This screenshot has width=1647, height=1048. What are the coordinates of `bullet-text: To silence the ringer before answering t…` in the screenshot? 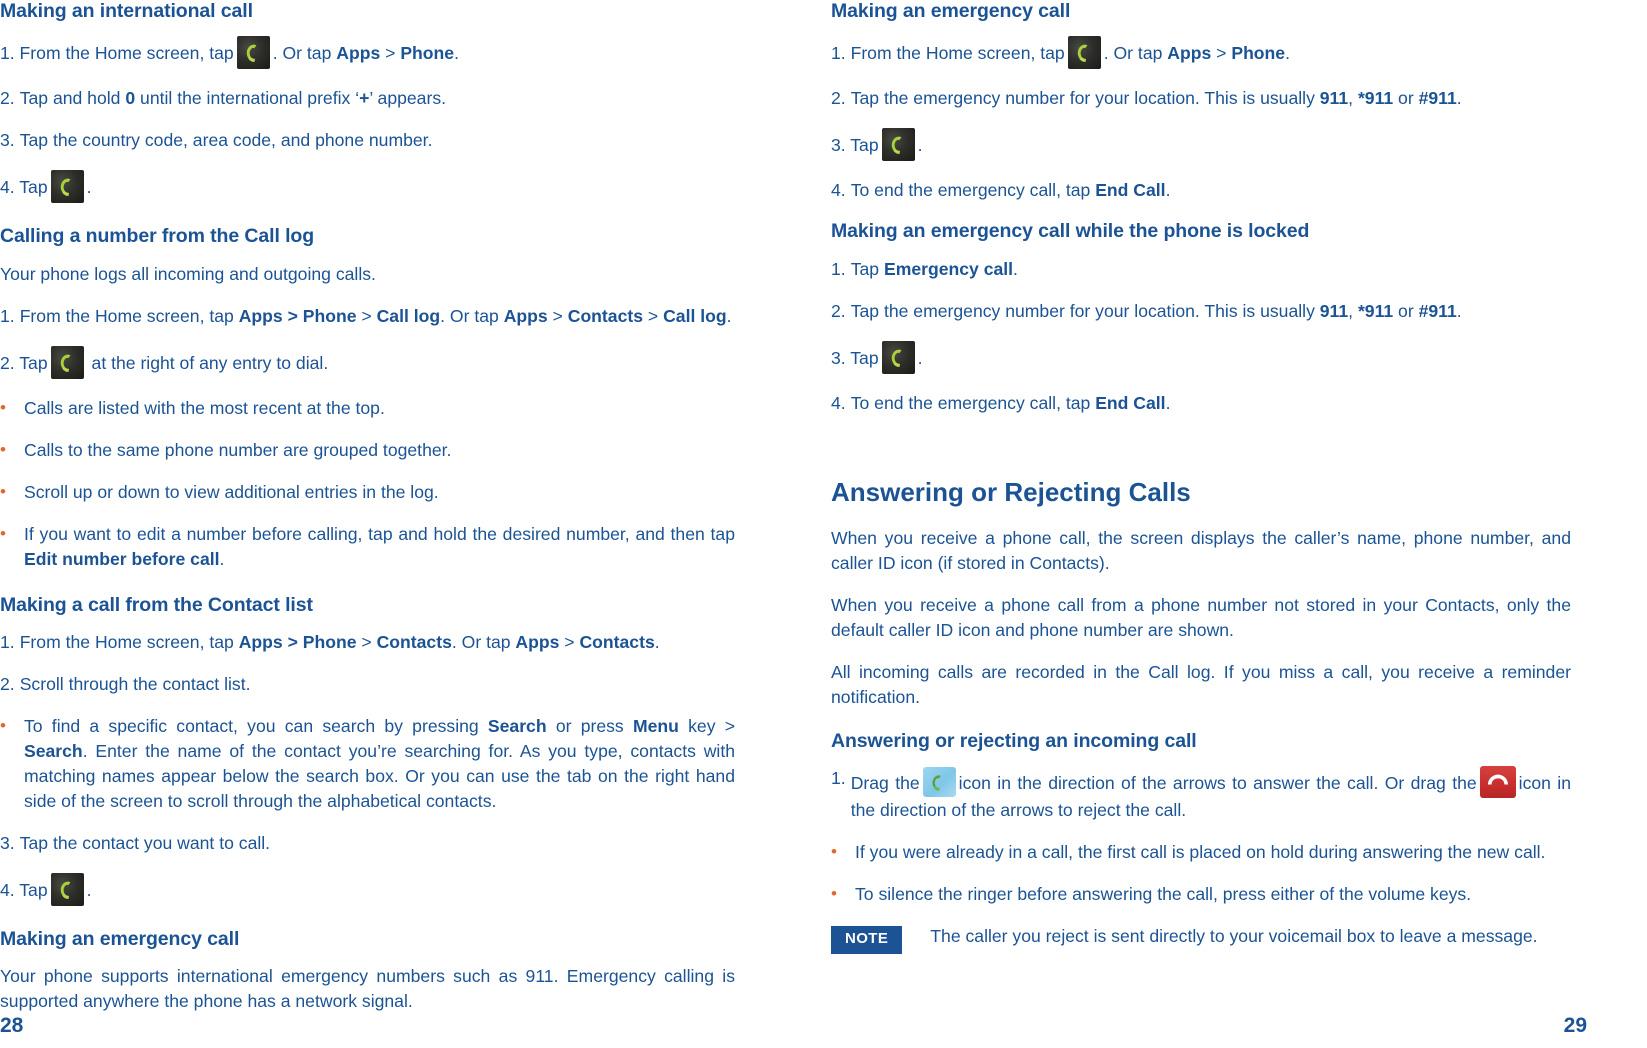 It's located at (1163, 893).